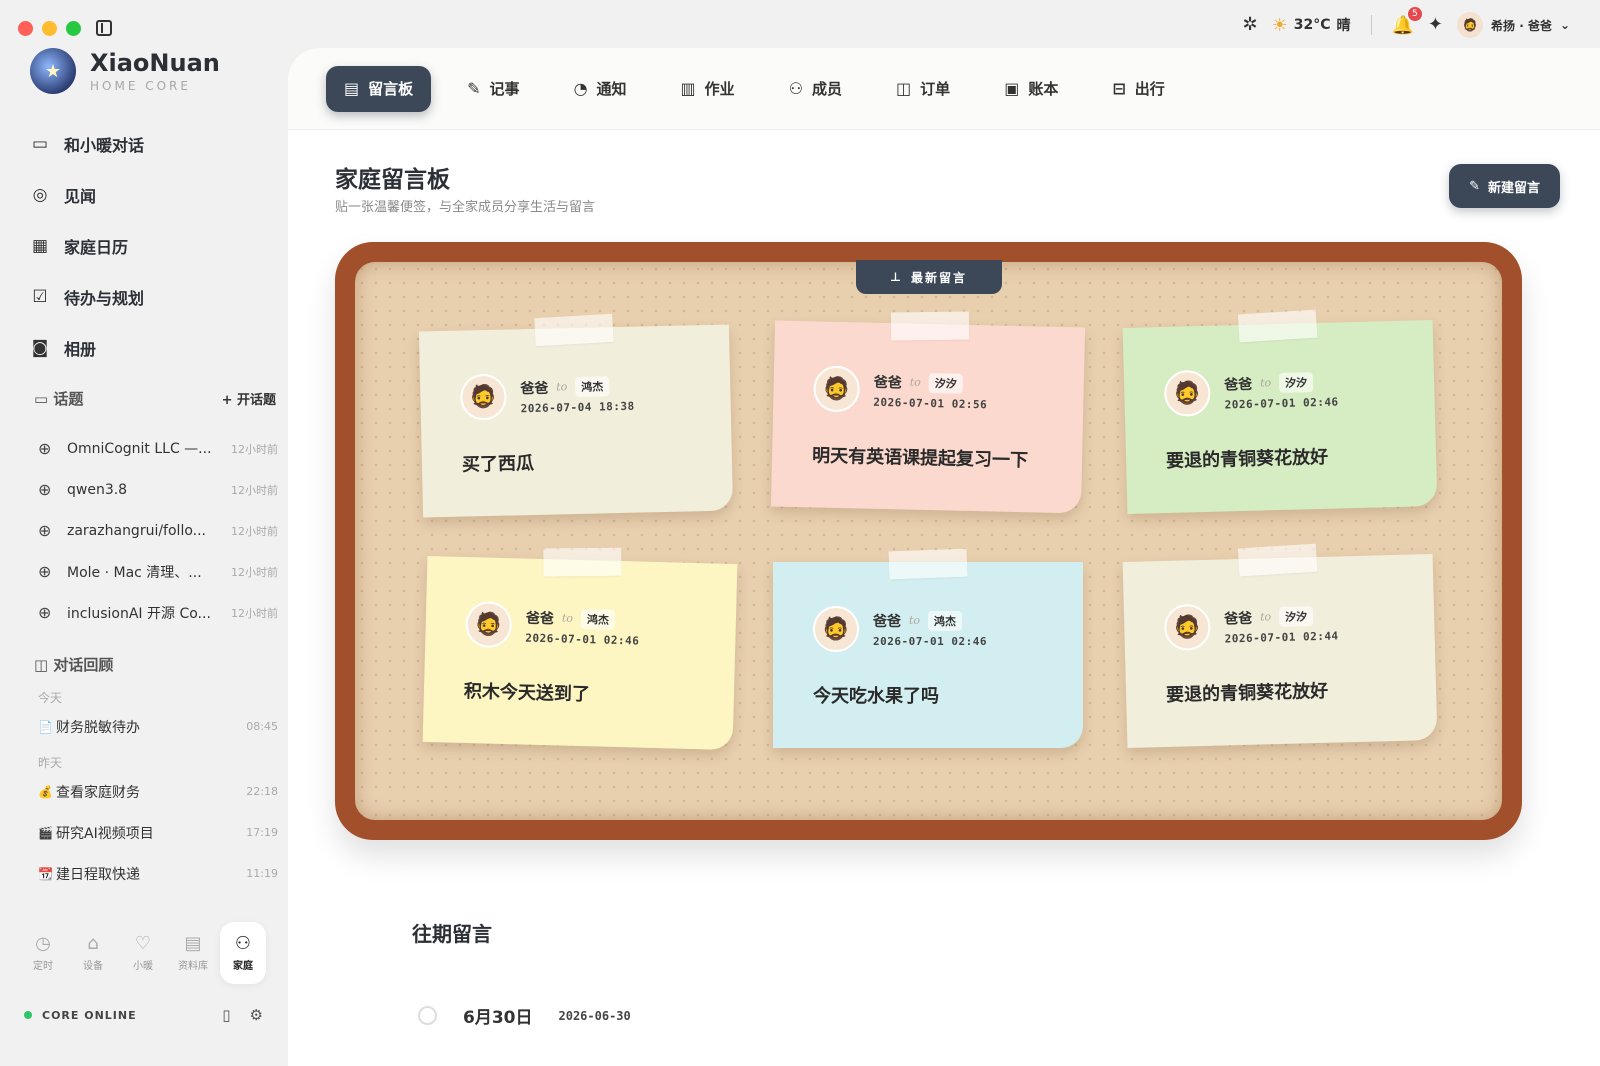 The height and width of the screenshot is (1066, 1600). Describe the element at coordinates (98, 792) in the screenshot. I see `history-title: 查看家庭财务` at that location.